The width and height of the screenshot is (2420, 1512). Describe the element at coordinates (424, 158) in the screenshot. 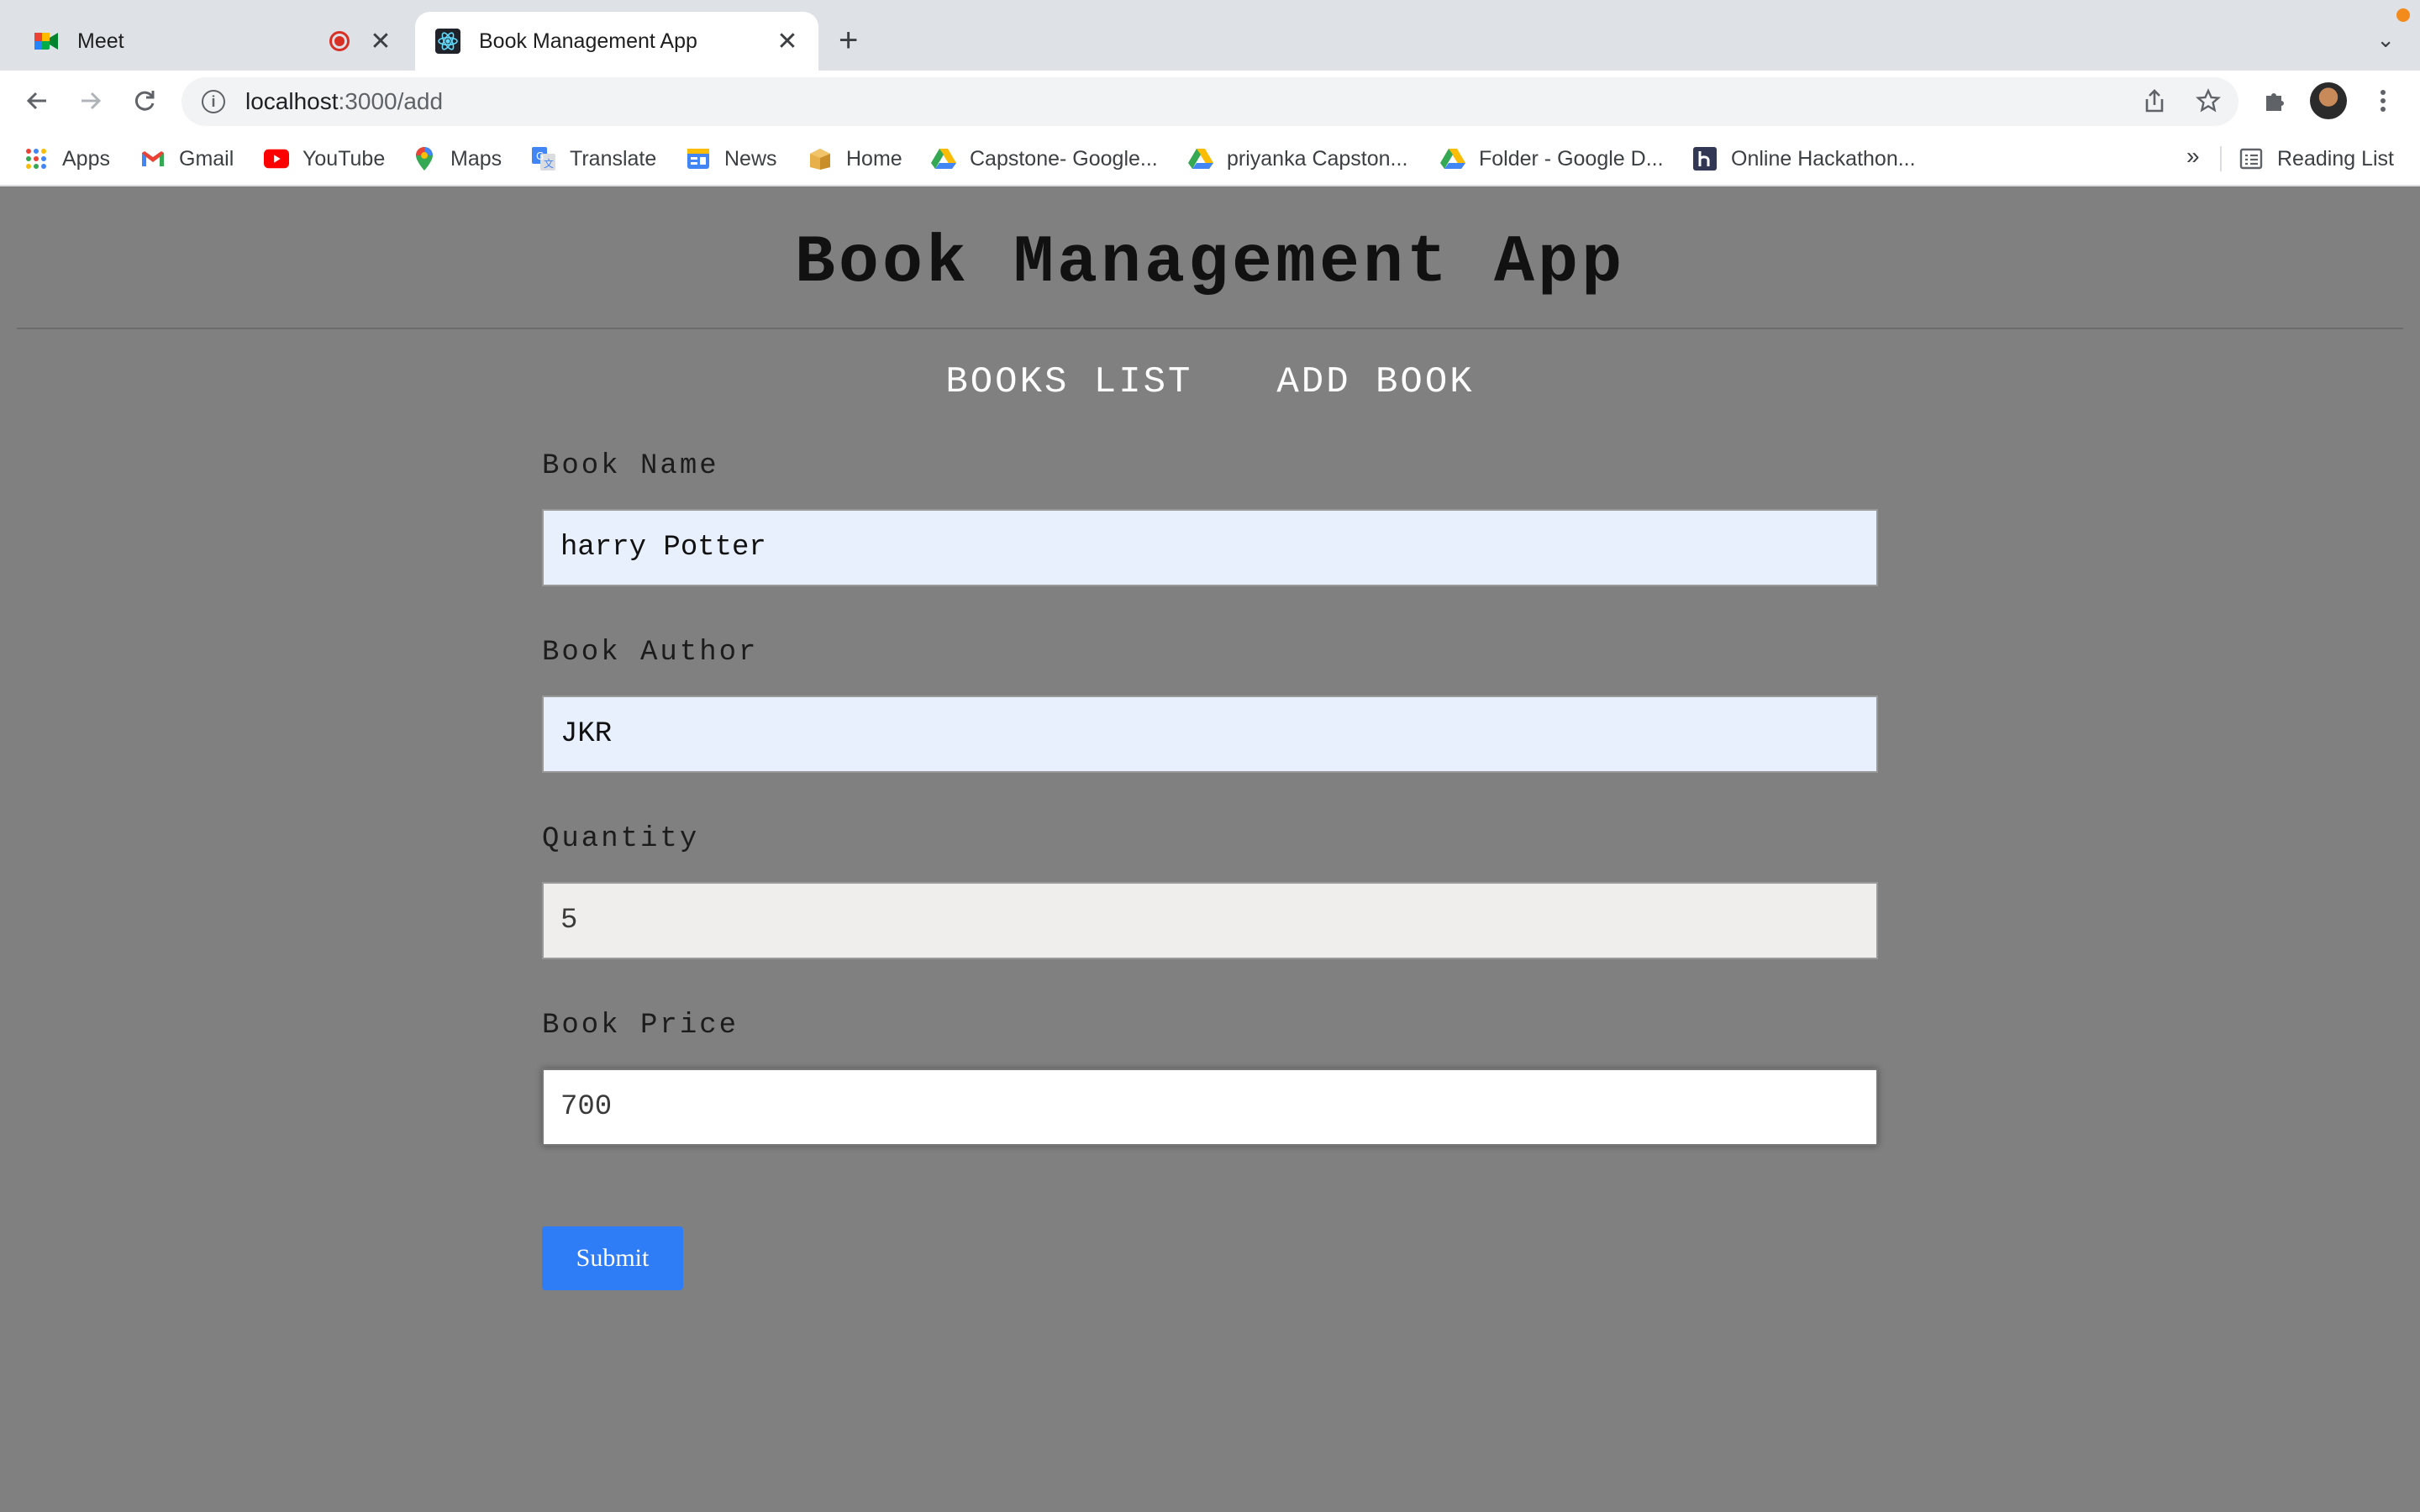

I see `maps-pin-icon` at that location.